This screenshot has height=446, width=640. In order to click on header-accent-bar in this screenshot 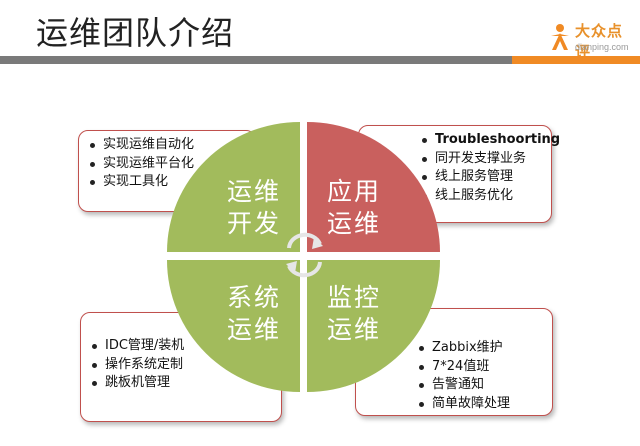, I will do `click(576, 60)`.